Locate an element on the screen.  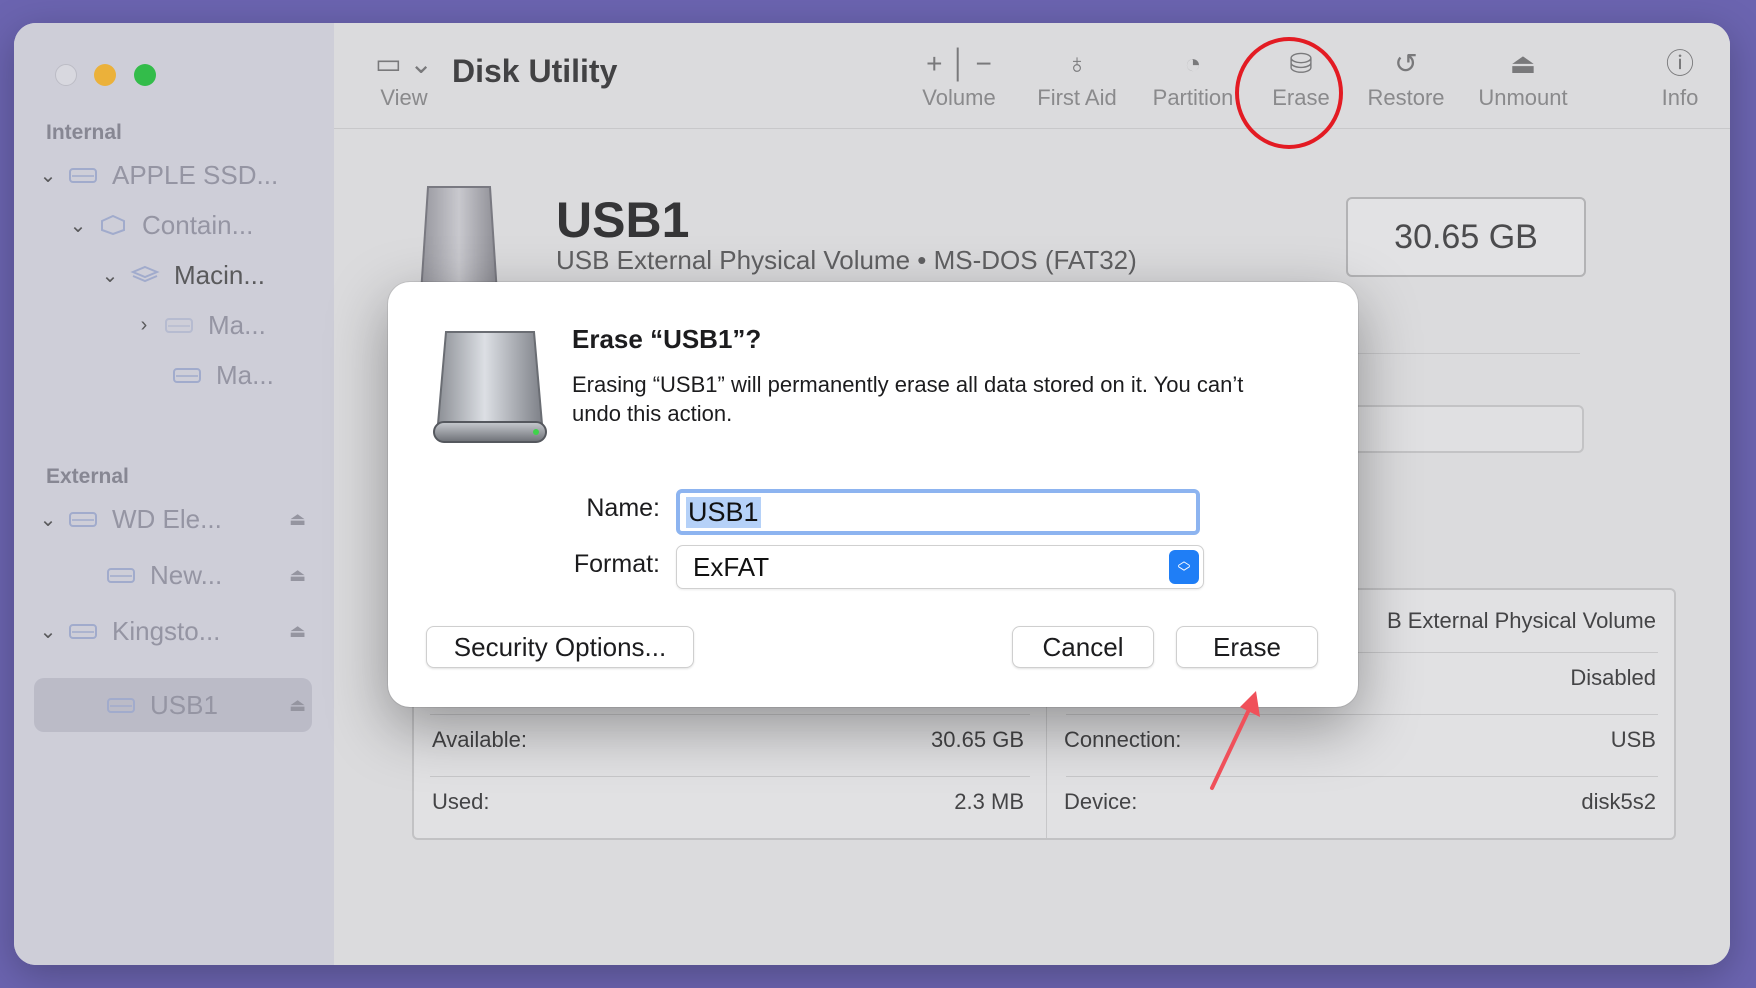
annotation-arrow-icon is located at coordinates (1235, 740).